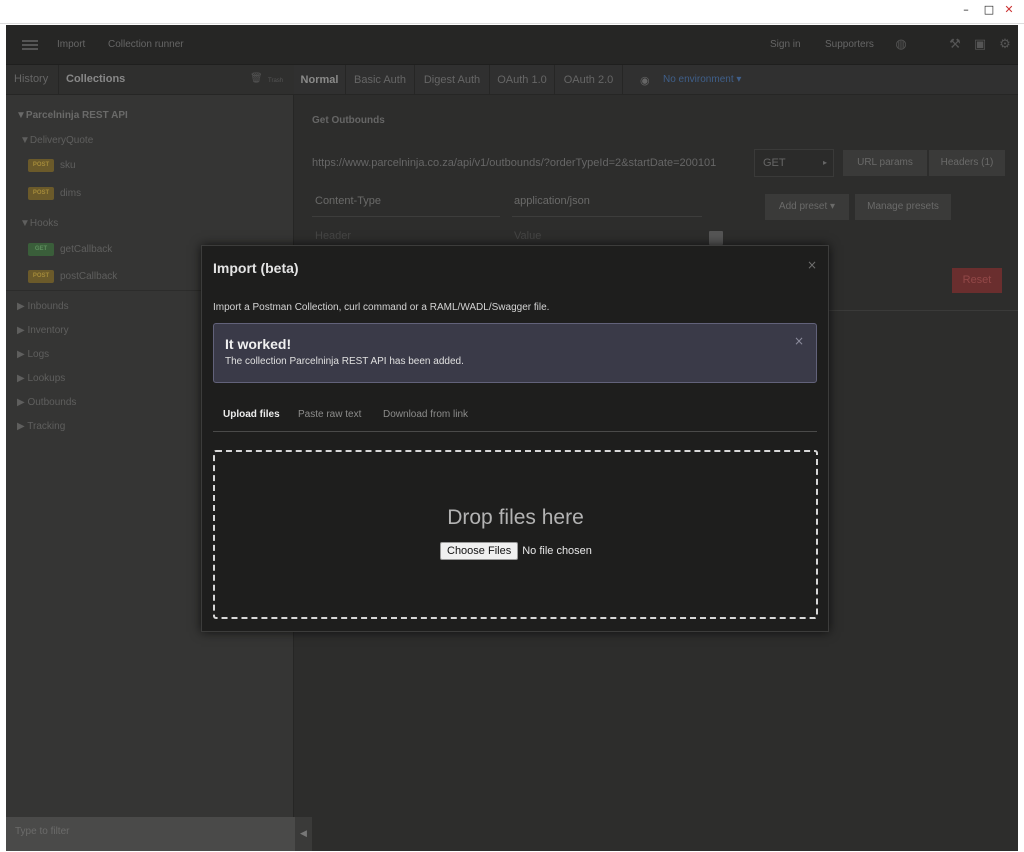  What do you see at coordinates (557, 551) in the screenshot?
I see `no-file-label: No file chosen` at bounding box center [557, 551].